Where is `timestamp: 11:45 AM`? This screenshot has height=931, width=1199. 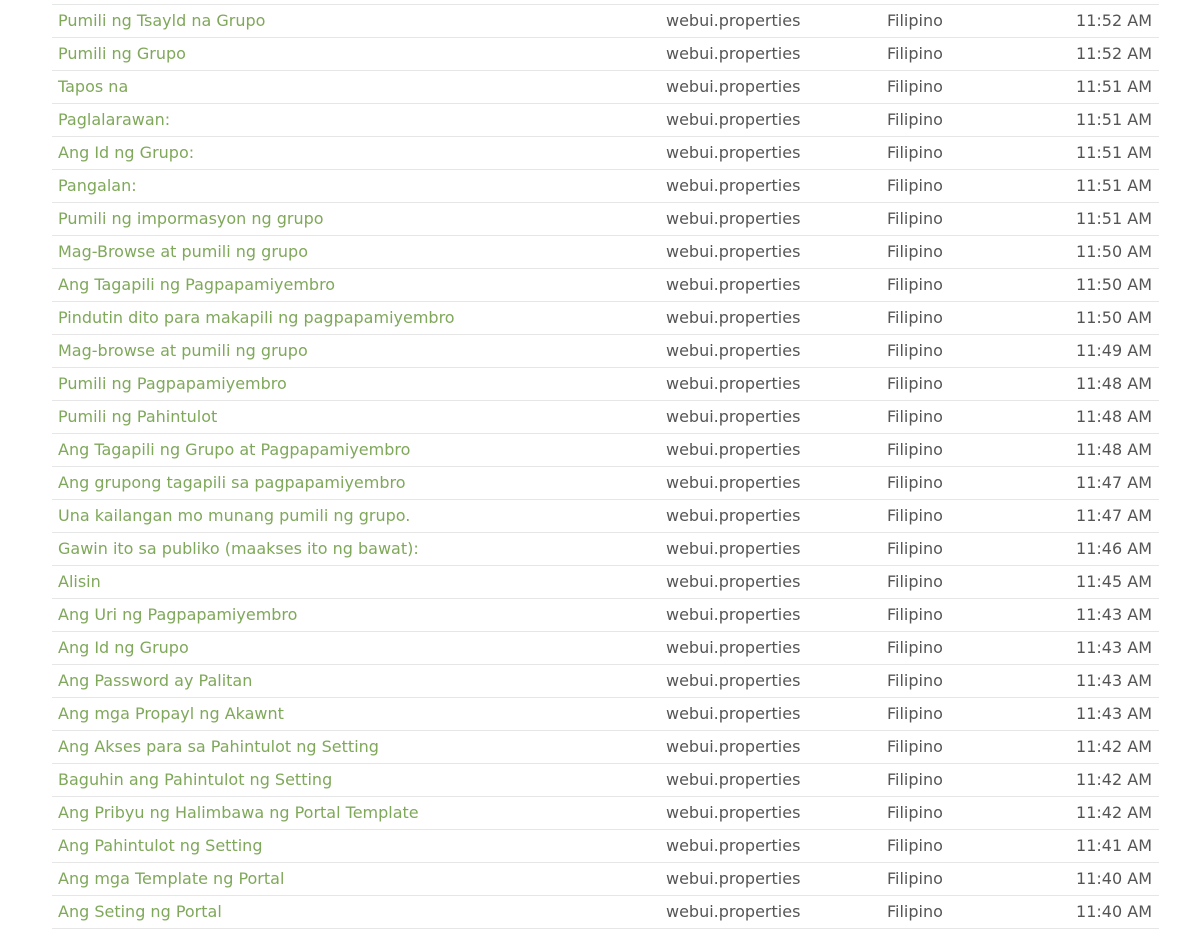
timestamp: 11:45 AM is located at coordinates (1114, 581).